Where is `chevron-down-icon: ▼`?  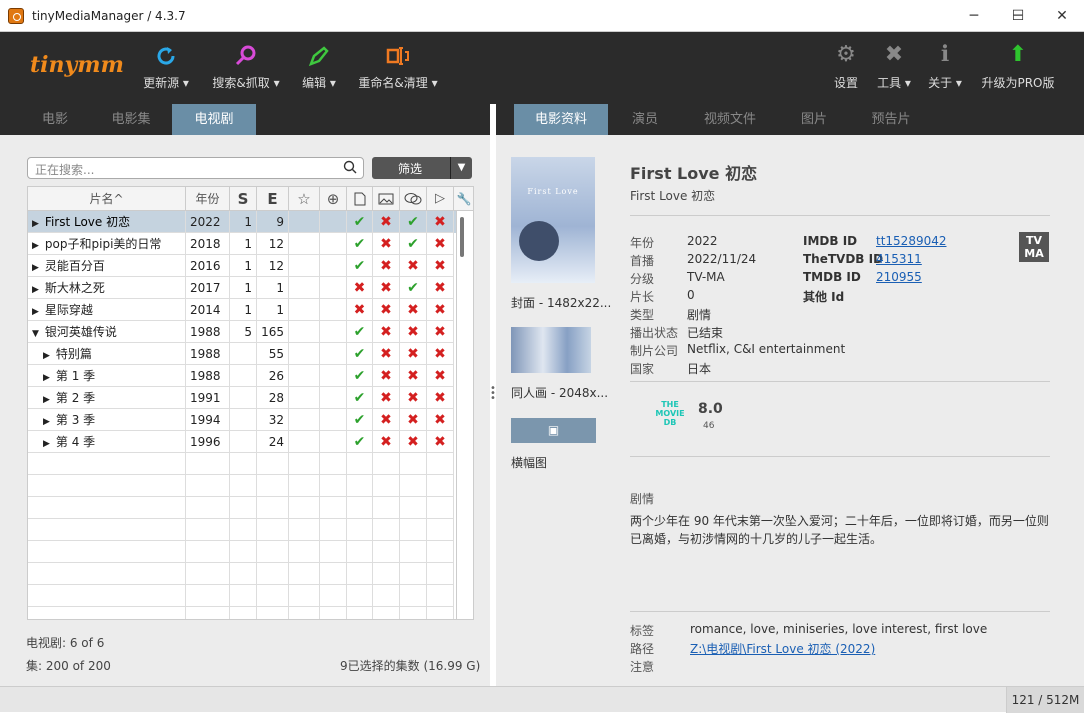
chevron-down-icon: ▼ is located at coordinates (461, 168).